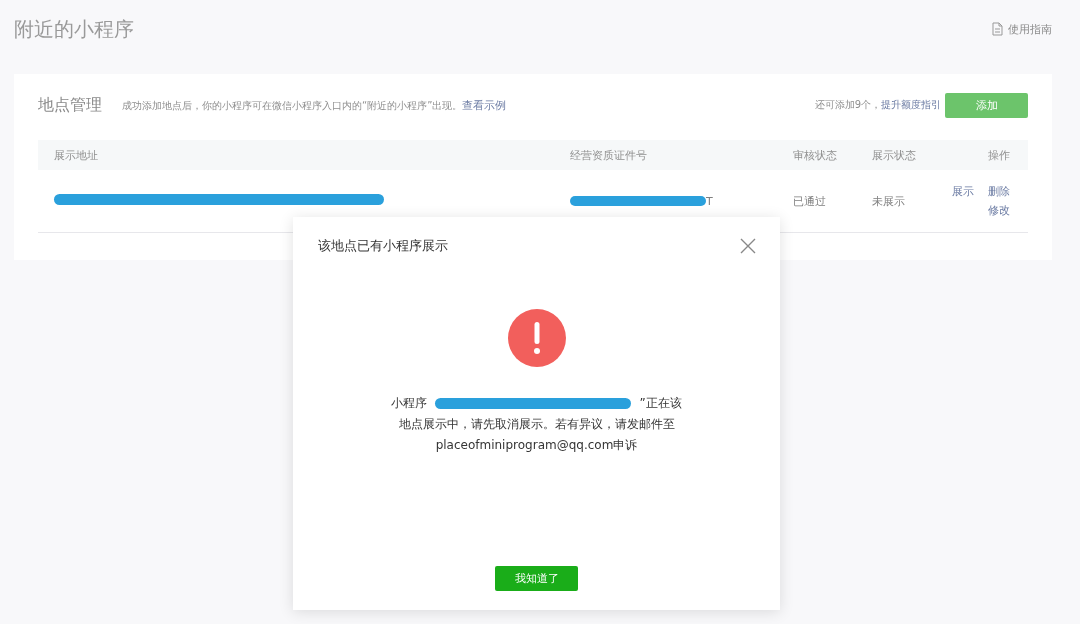  I want to click on message-text: 小程序, so click(409, 403).